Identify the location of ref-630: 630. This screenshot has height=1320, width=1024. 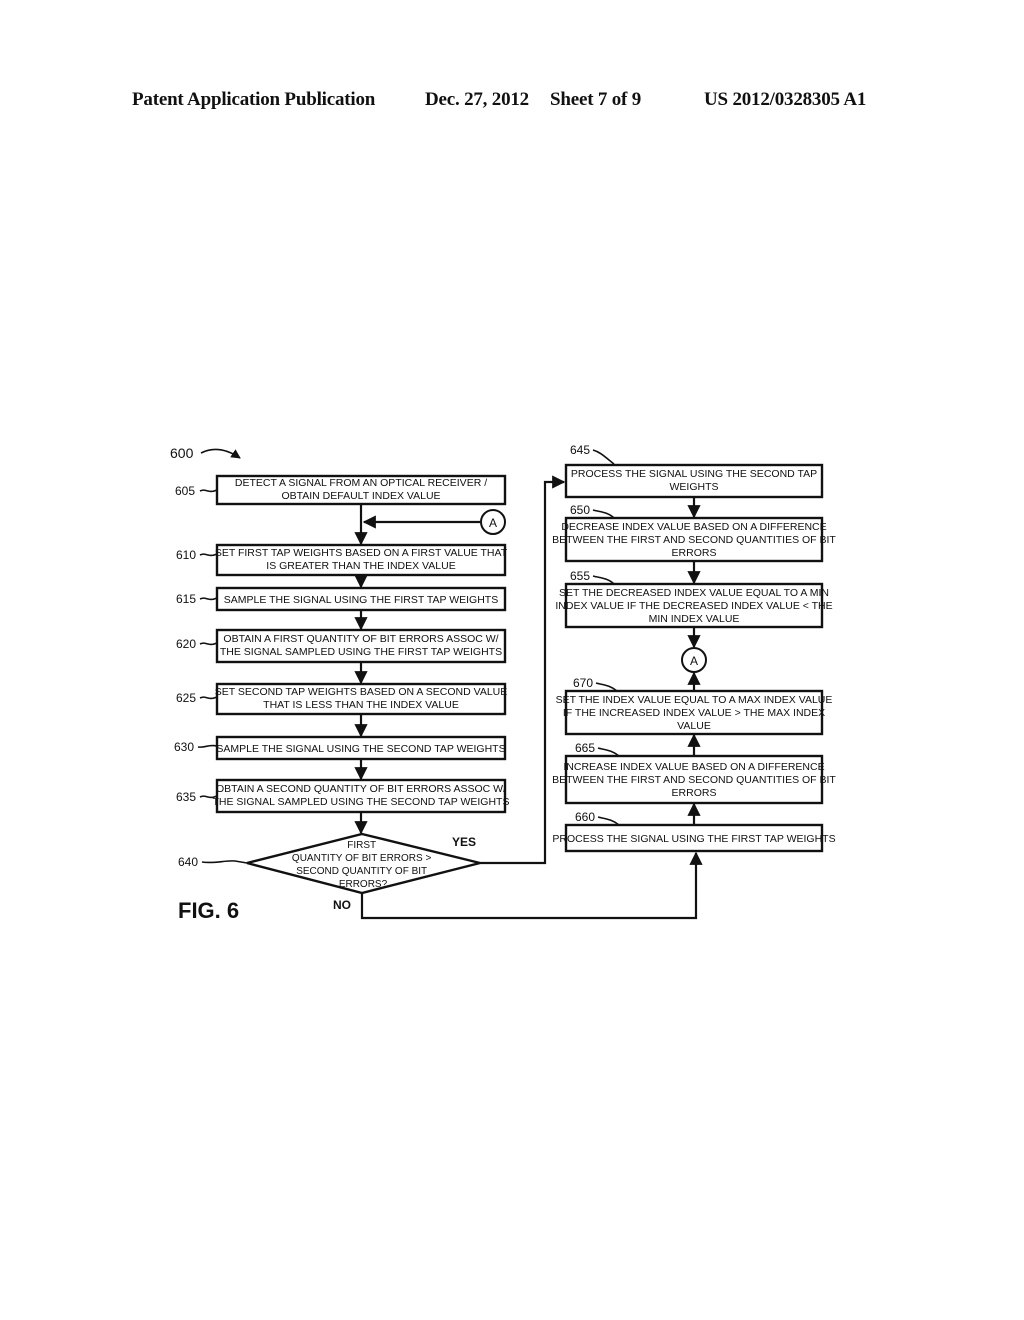
(196, 747).